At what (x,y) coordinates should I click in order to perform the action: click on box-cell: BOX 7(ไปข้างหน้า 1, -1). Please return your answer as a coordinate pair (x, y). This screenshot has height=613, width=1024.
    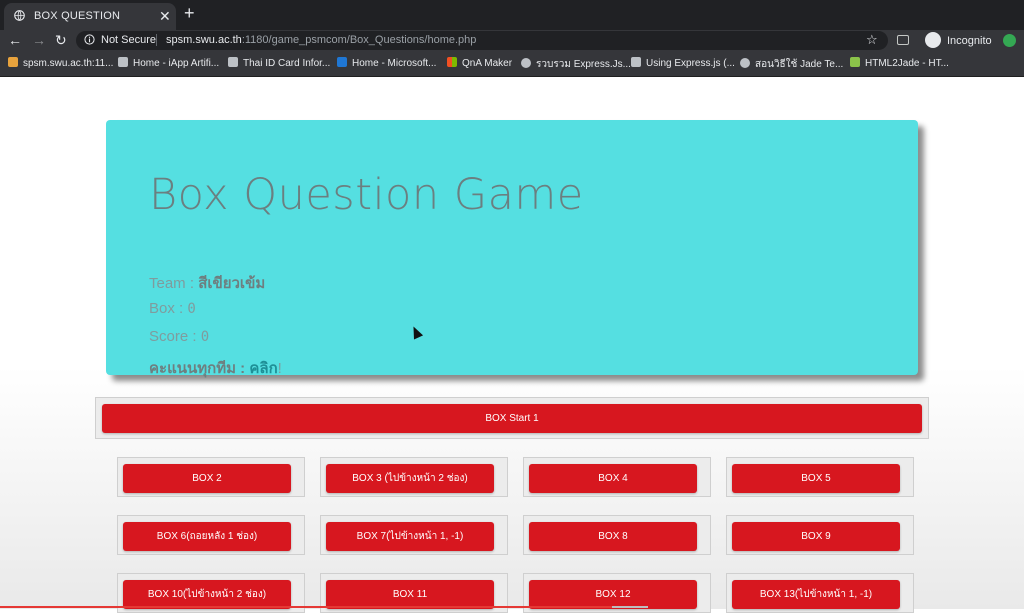
    Looking at the image, I should click on (414, 535).